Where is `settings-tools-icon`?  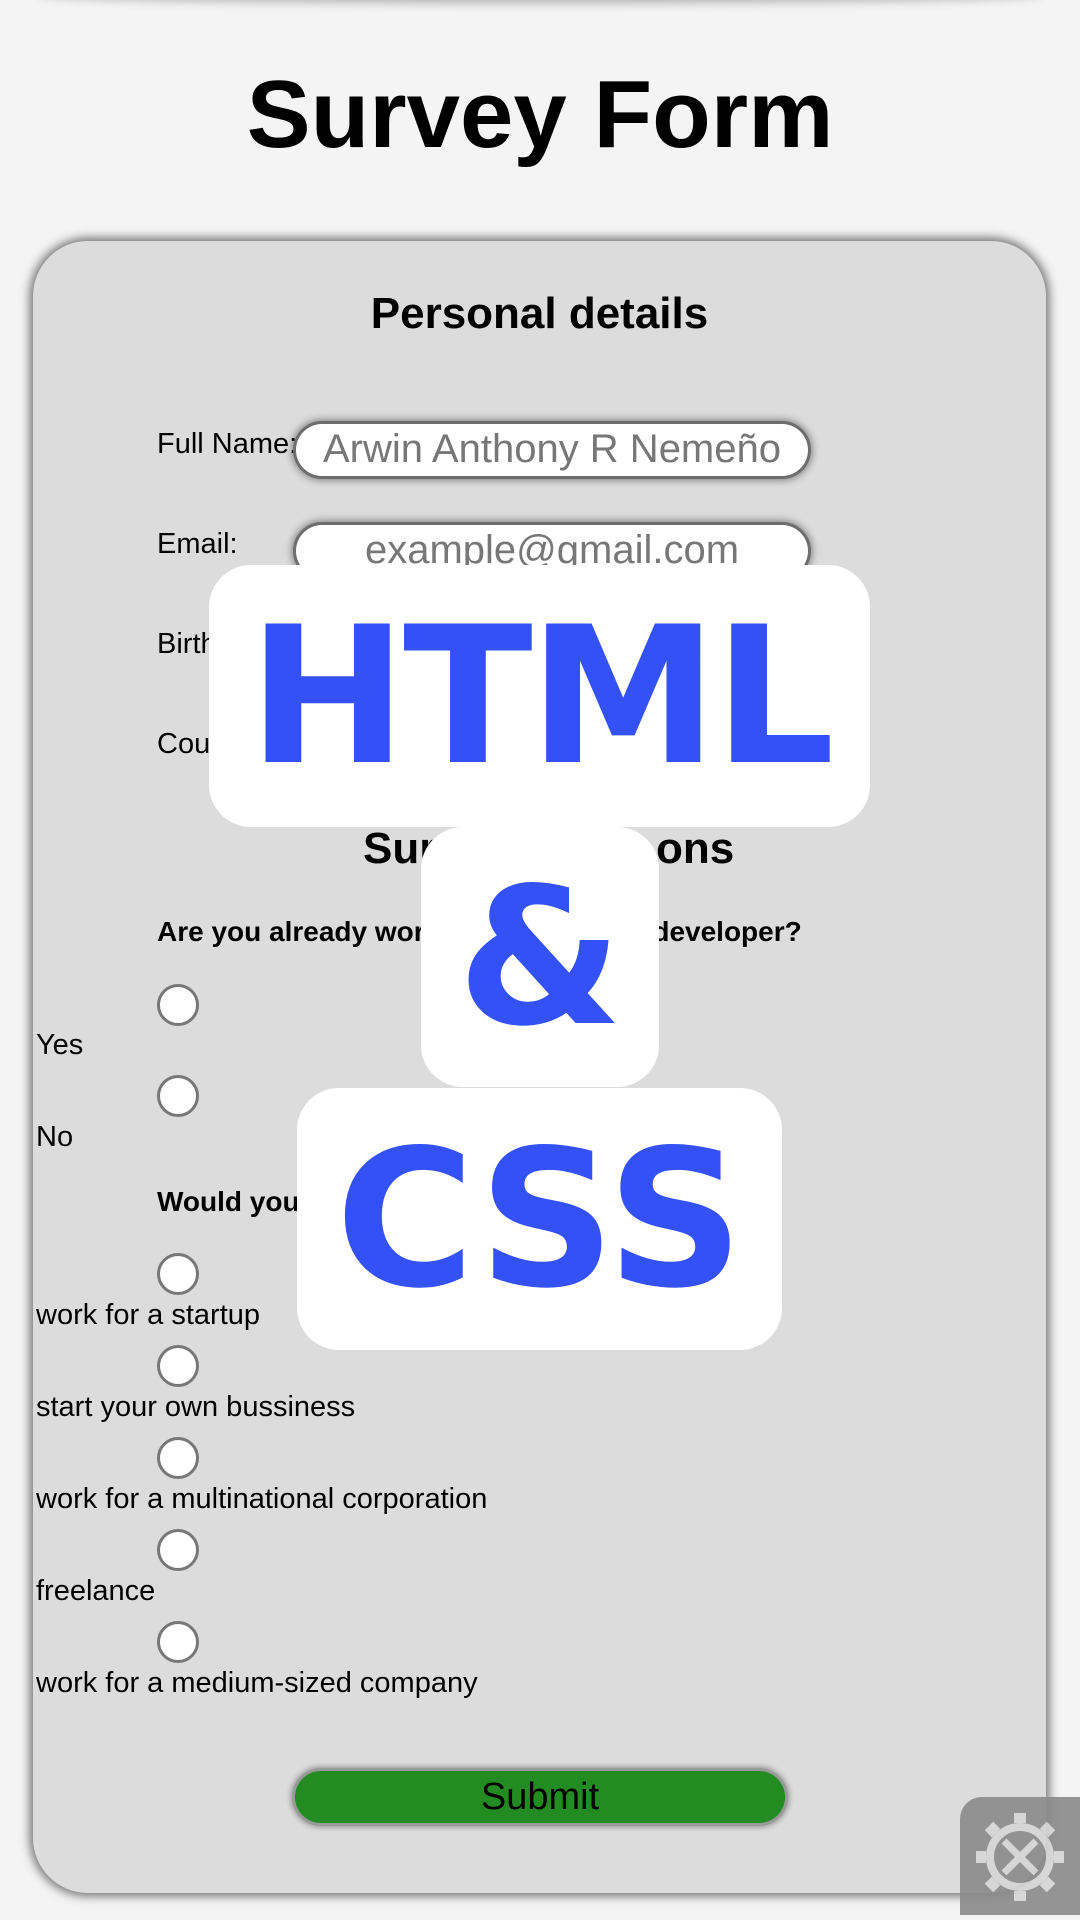 settings-tools-icon is located at coordinates (1020, 1857).